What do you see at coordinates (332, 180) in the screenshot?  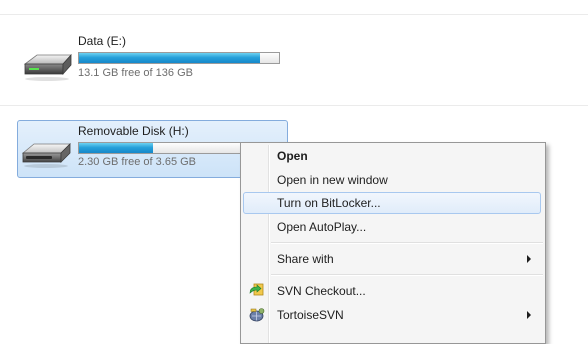 I see `menu-item-label: Open in new window` at bounding box center [332, 180].